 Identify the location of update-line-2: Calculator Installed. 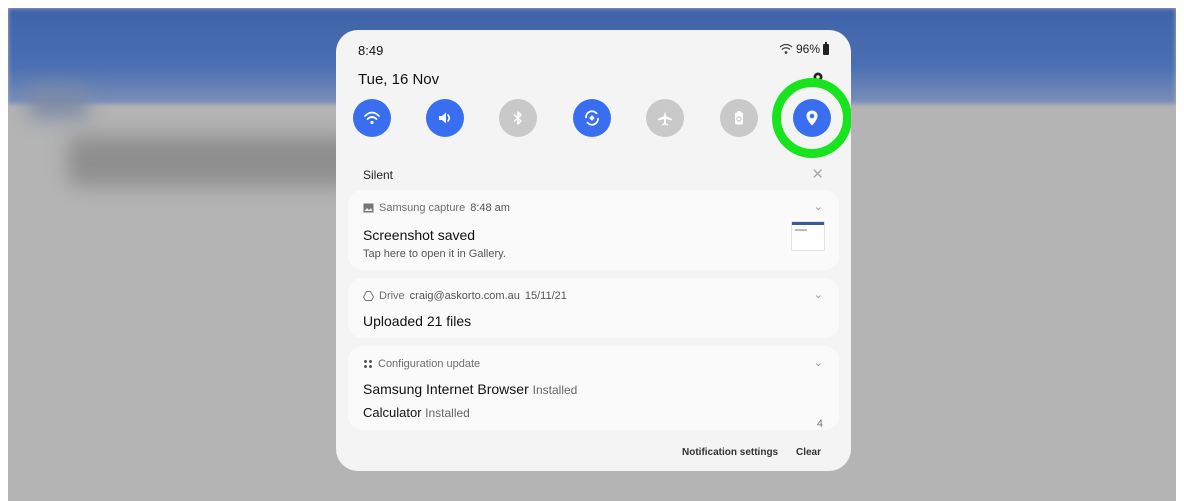
(416, 412).